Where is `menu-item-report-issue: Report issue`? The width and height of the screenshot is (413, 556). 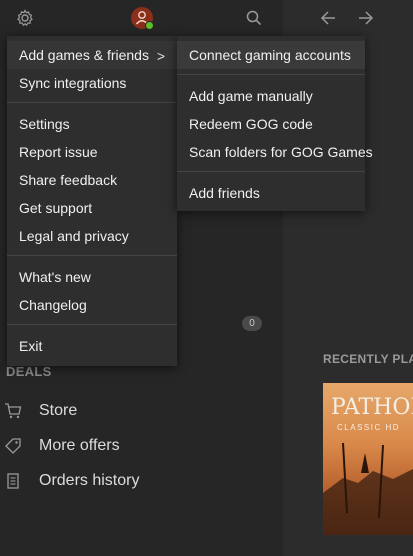
menu-item-report-issue: Report issue is located at coordinates (92, 152).